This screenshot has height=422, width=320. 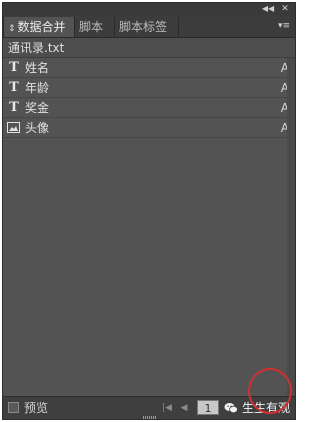 I want to click on watermark-text: 生生有观, so click(x=266, y=408).